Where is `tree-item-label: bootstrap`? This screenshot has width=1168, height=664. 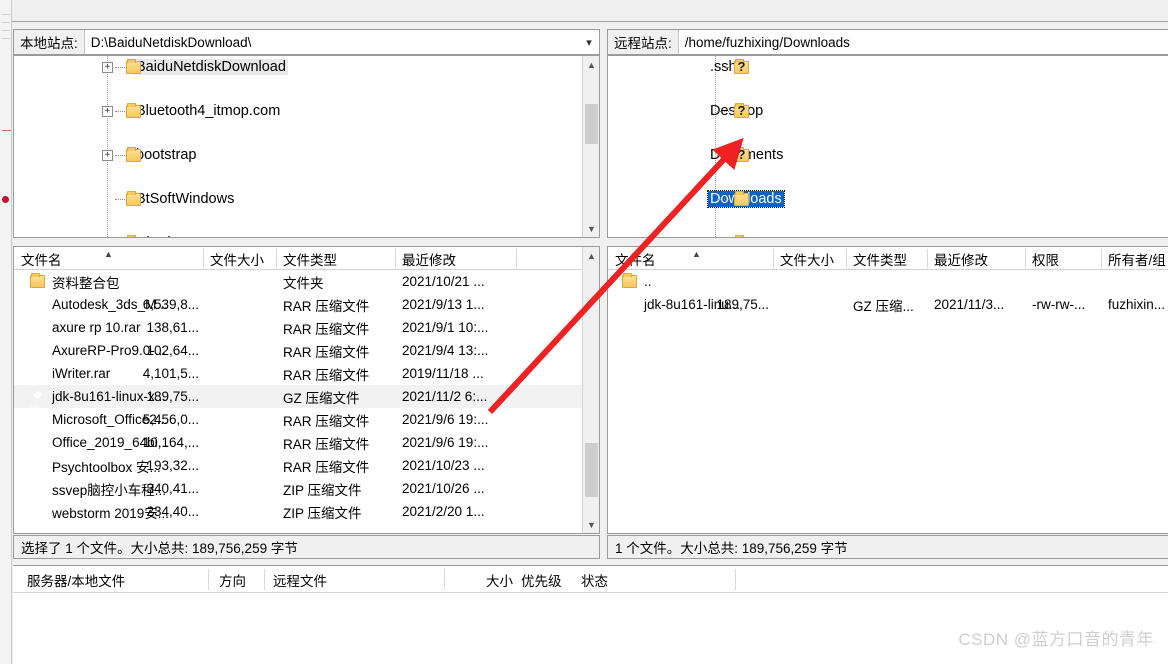 tree-item-label: bootstrap is located at coordinates (166, 155).